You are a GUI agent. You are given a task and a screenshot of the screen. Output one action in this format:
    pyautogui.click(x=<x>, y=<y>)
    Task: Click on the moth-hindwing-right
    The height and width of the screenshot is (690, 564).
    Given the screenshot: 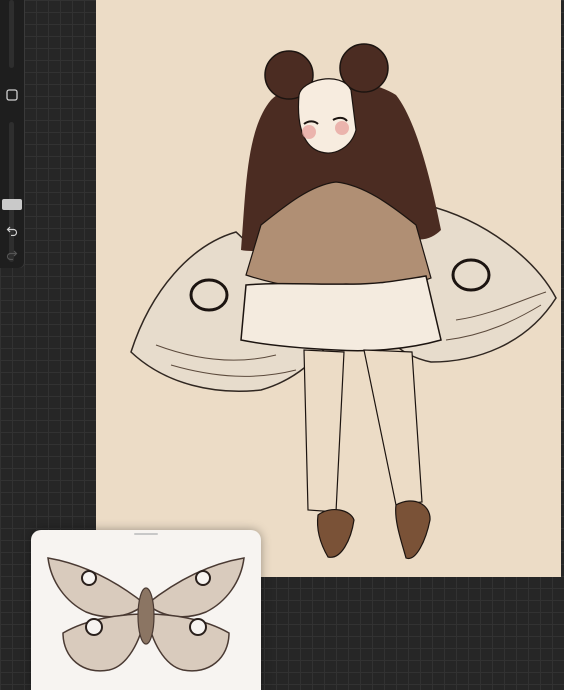 What is the action you would take?
    pyautogui.click(x=188, y=642)
    